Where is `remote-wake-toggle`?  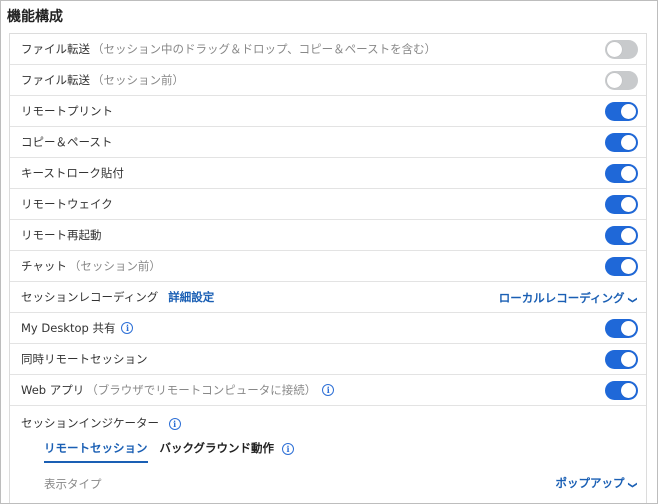
remote-wake-toggle is located at coordinates (621, 204).